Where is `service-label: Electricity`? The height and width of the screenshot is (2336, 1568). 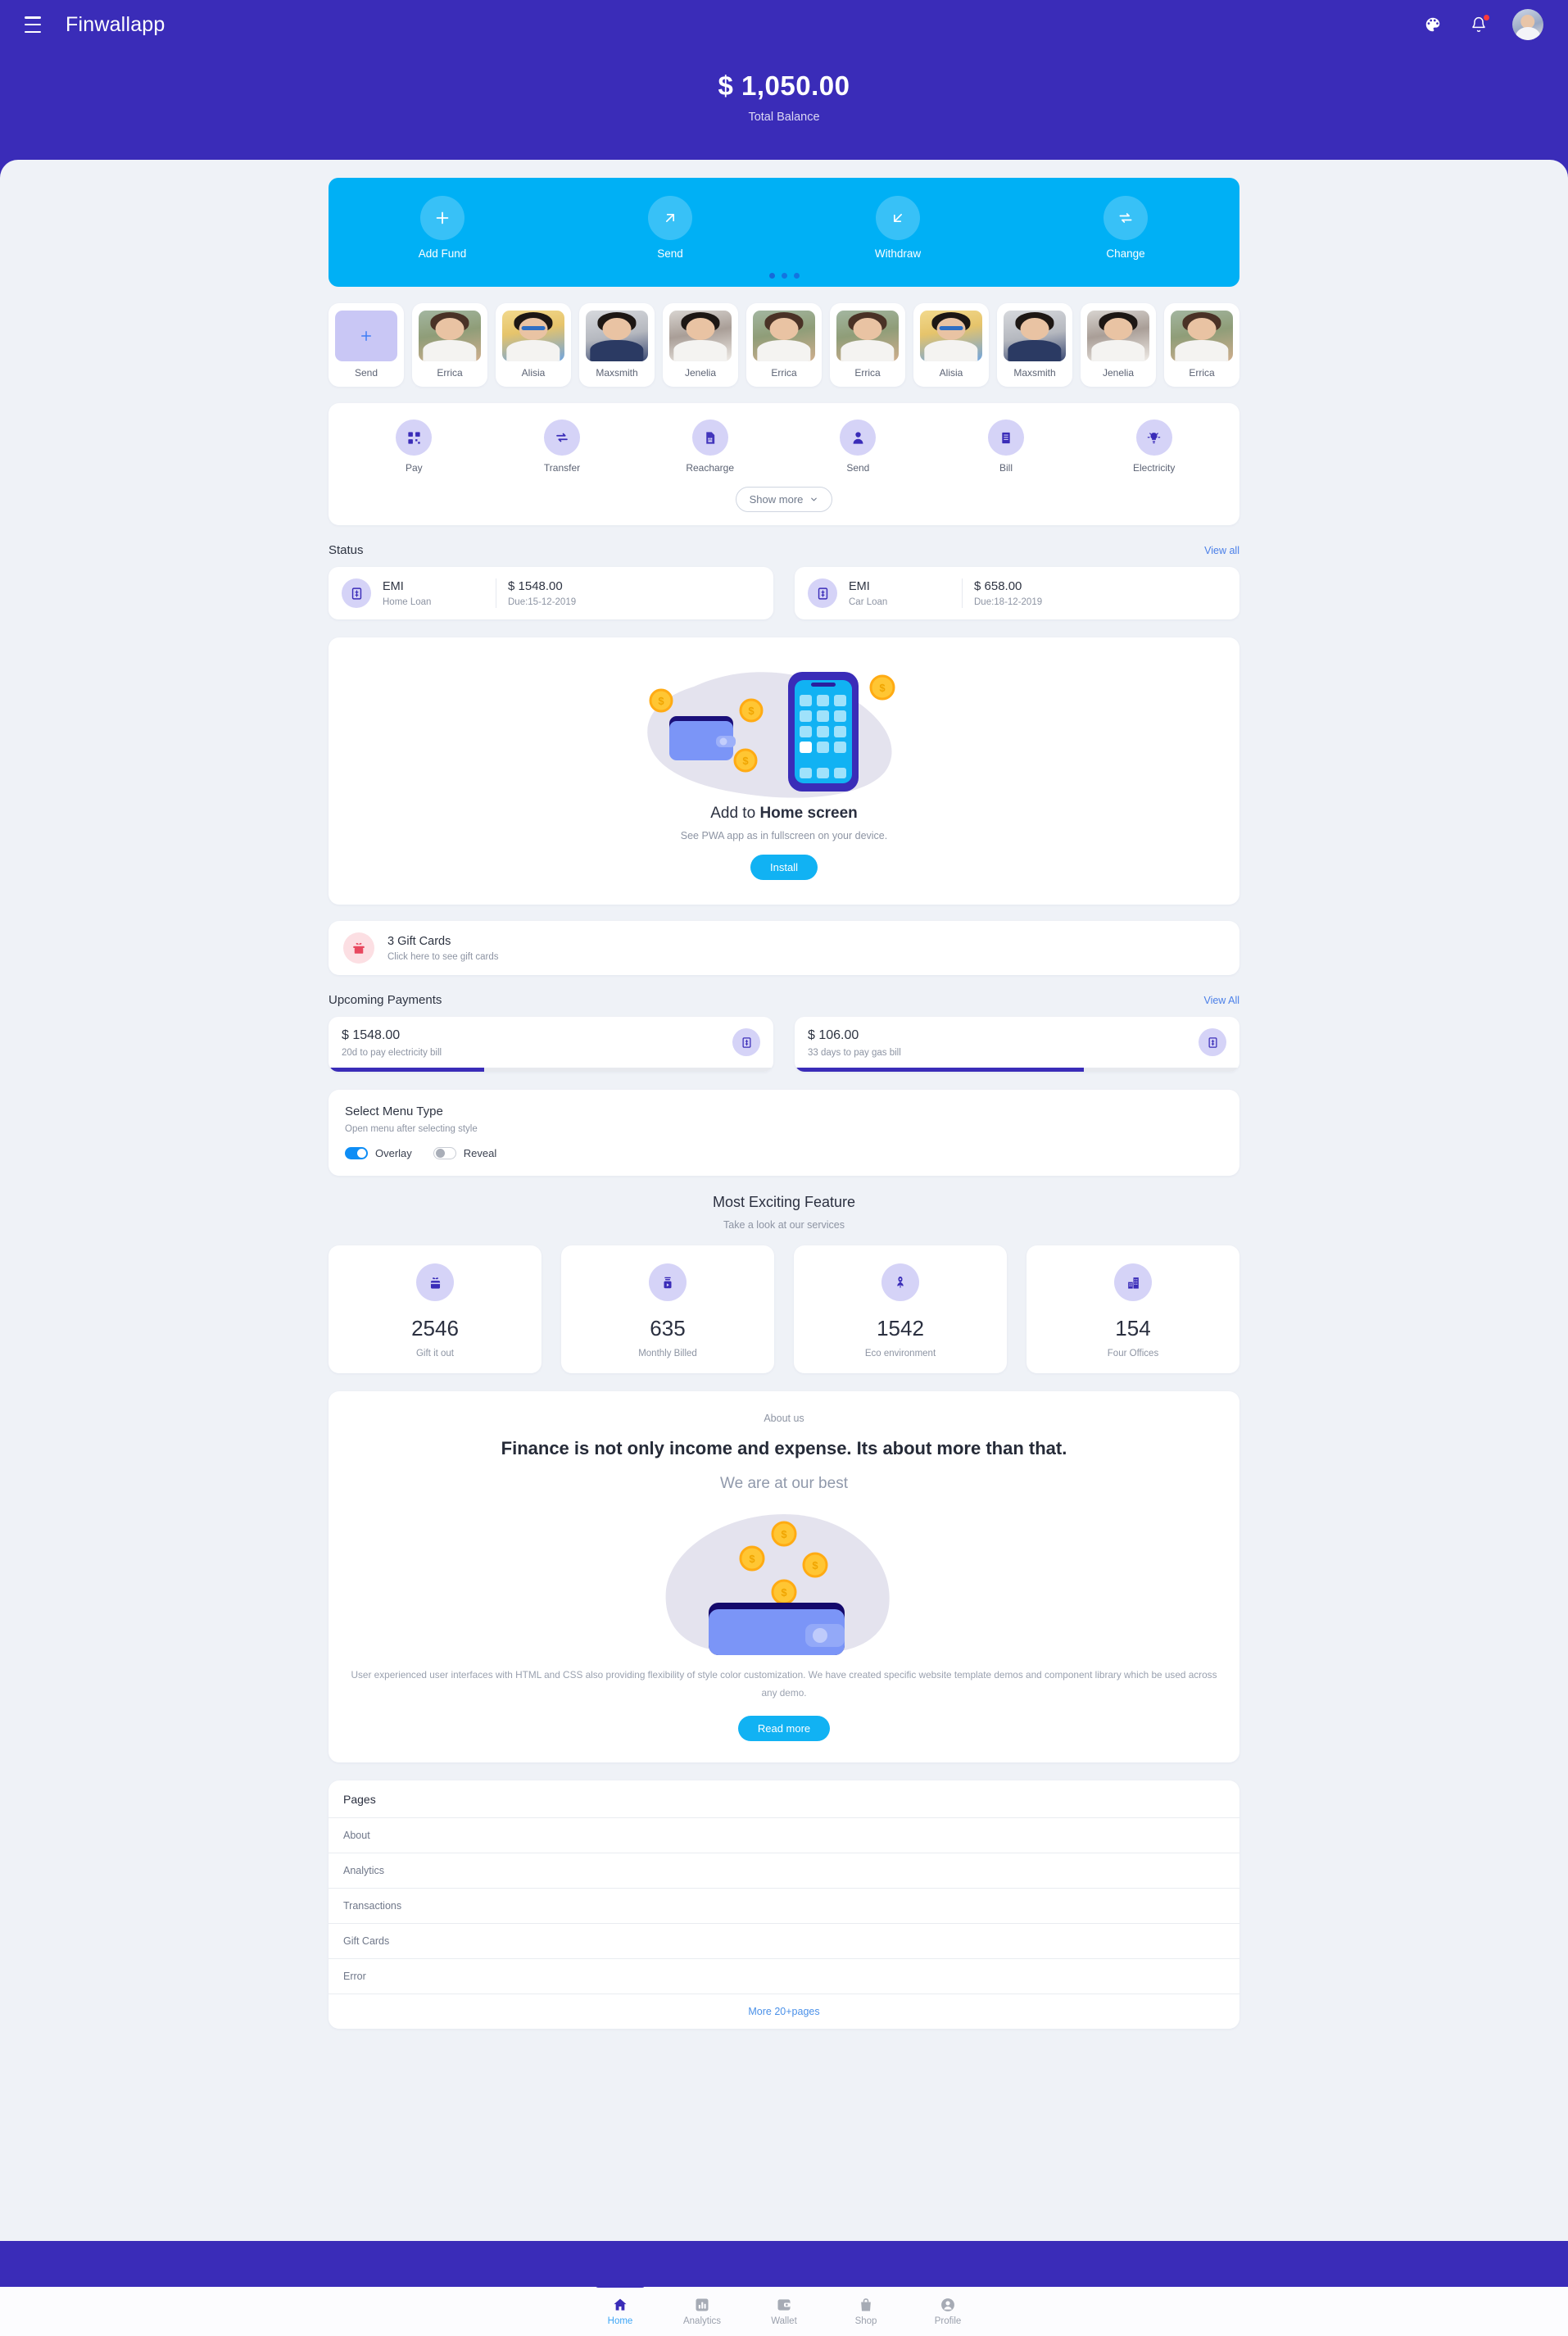
service-label: Electricity is located at coordinates (1154, 468).